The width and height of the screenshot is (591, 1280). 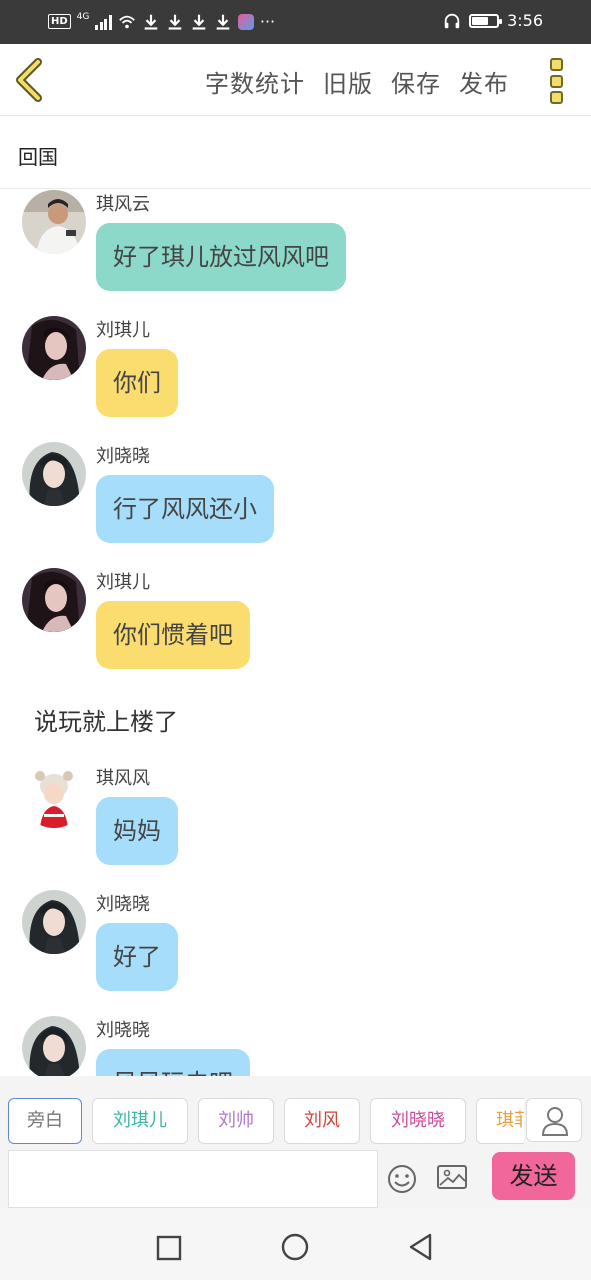 What do you see at coordinates (106, 719) in the screenshot?
I see `narration-text: 说玩就上楼了` at bounding box center [106, 719].